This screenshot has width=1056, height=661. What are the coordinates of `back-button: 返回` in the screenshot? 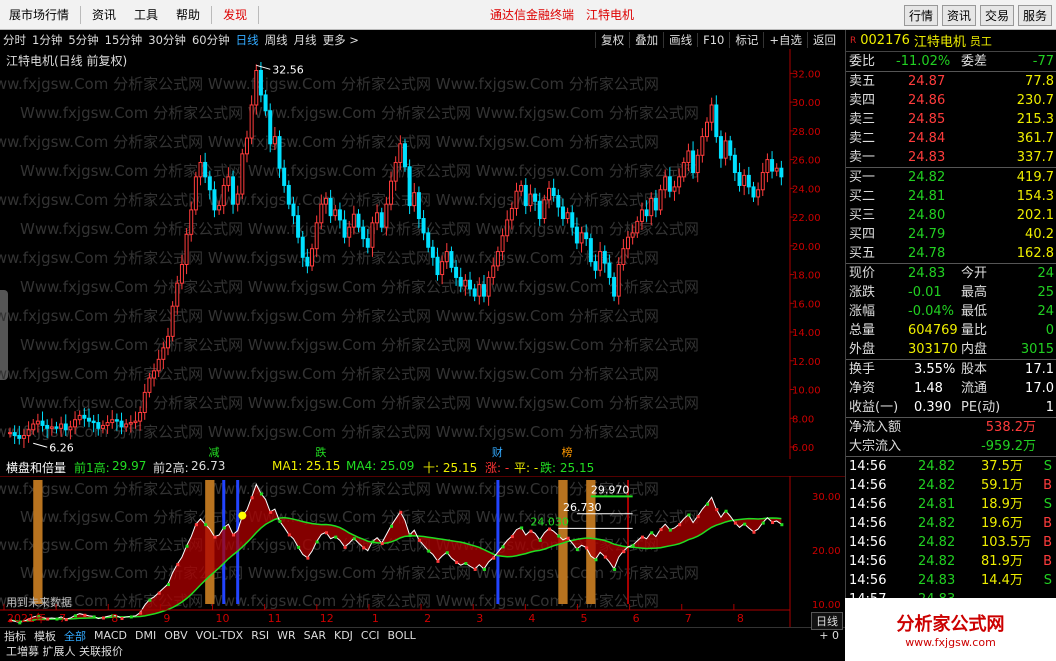 It's located at (824, 39).